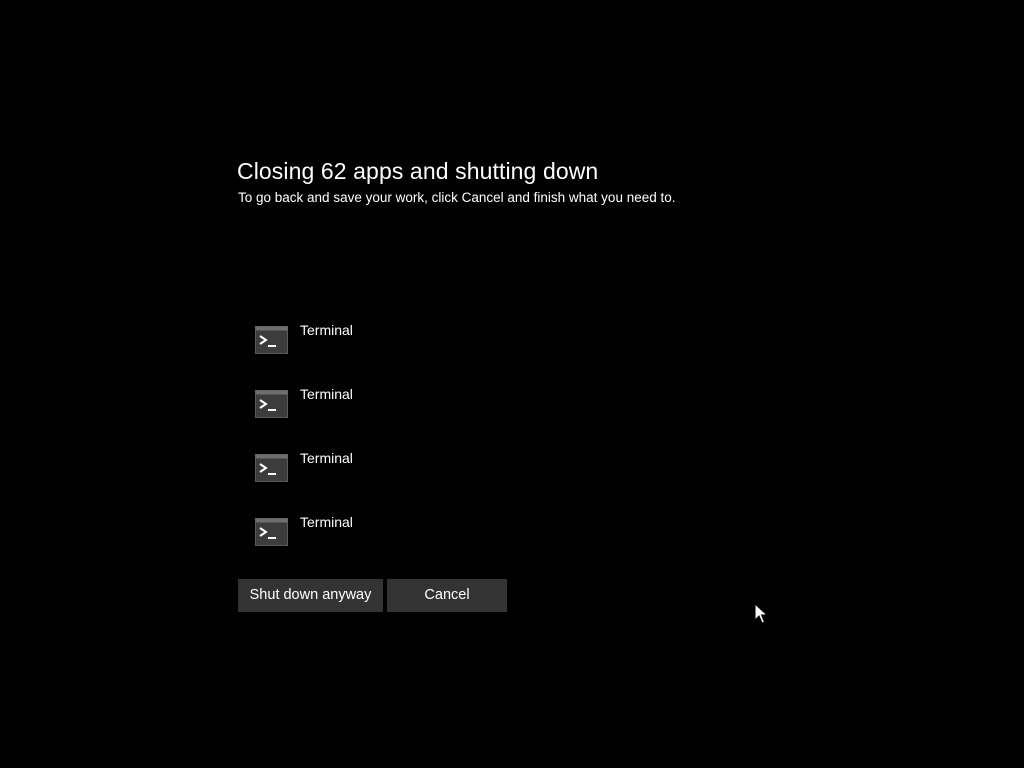 This screenshot has height=768, width=1024. Describe the element at coordinates (447, 595) in the screenshot. I see `cancel-button: Cancel` at that location.